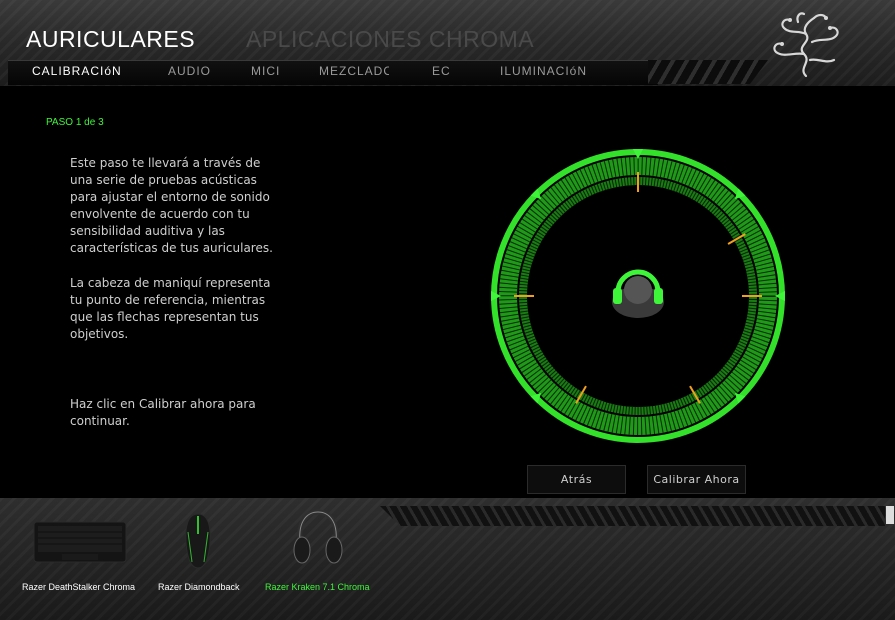 Image resolution: width=895 pixels, height=620 pixels. What do you see at coordinates (318, 538) in the screenshot?
I see `headset-icon` at bounding box center [318, 538].